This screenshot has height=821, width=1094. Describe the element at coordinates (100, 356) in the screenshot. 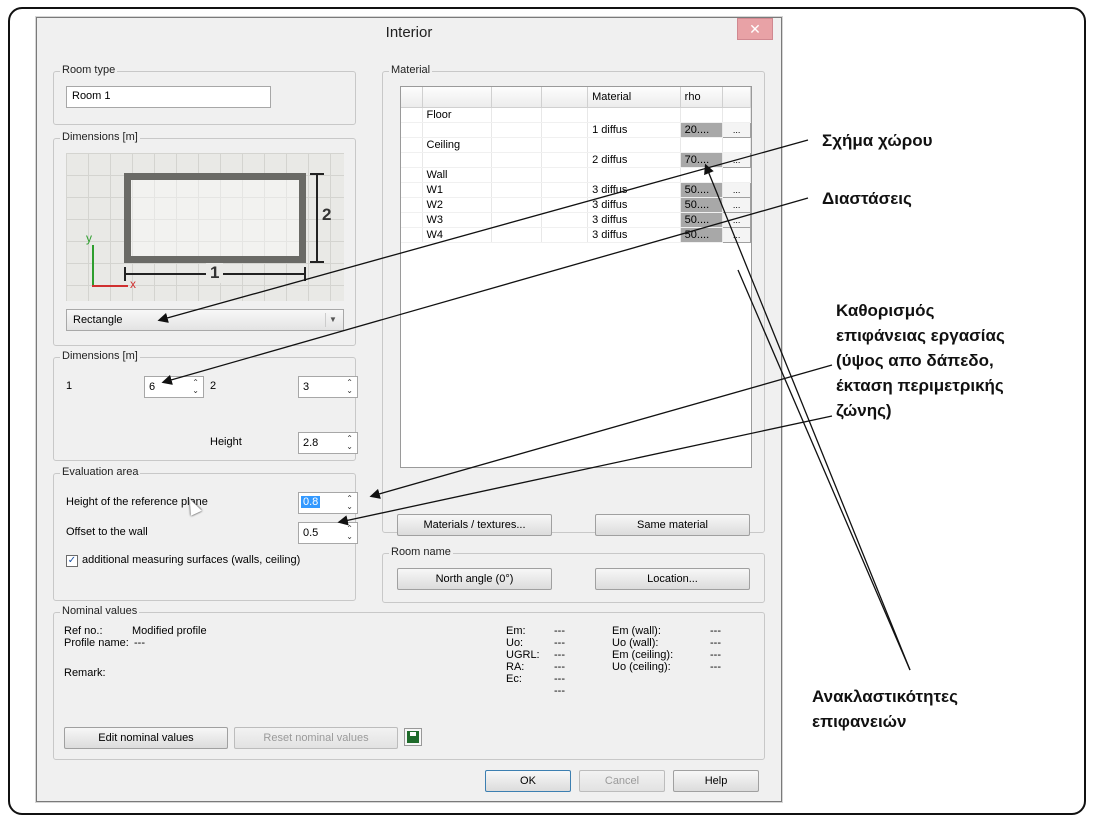

I see `dimensions-group-title: Dimensions [m]` at that location.